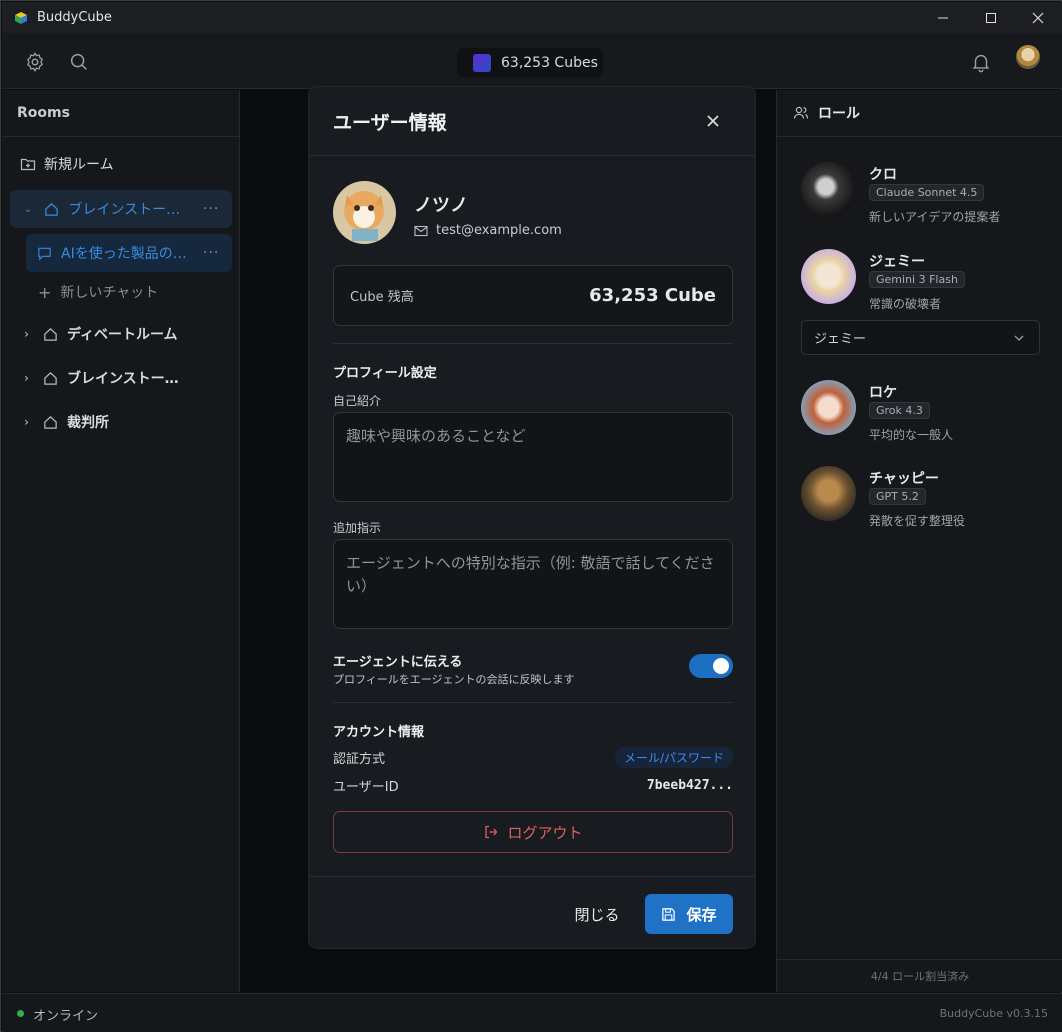 The height and width of the screenshot is (1032, 1062). What do you see at coordinates (993, 1013) in the screenshot?
I see `version-text: BuddyCube v0.3.15` at bounding box center [993, 1013].